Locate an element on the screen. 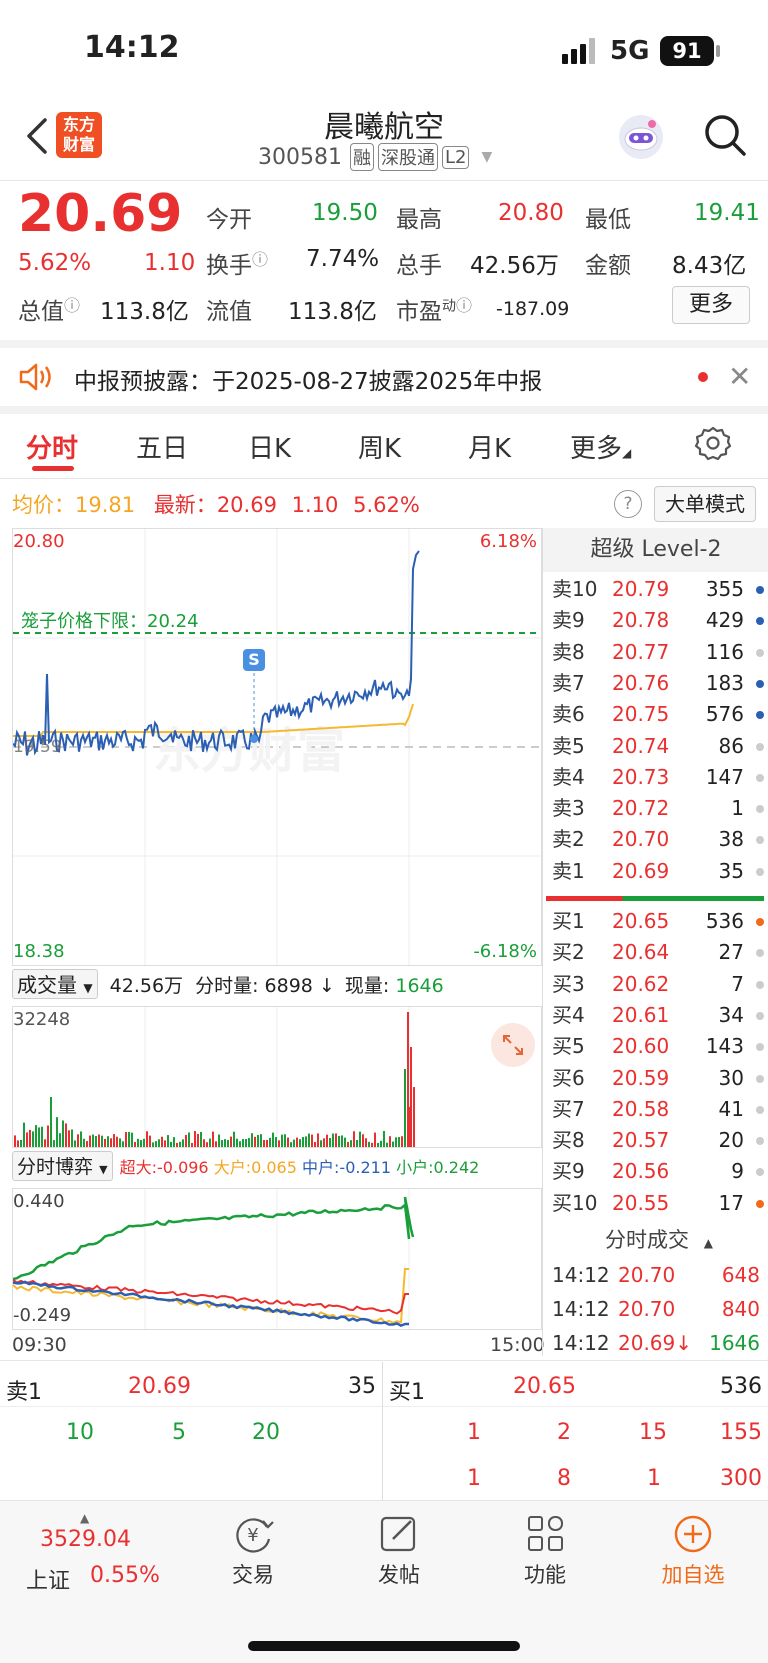 This screenshot has height=1663, width=768. bid-row: 买8 20.57 20 is located at coordinates (659, 1140).